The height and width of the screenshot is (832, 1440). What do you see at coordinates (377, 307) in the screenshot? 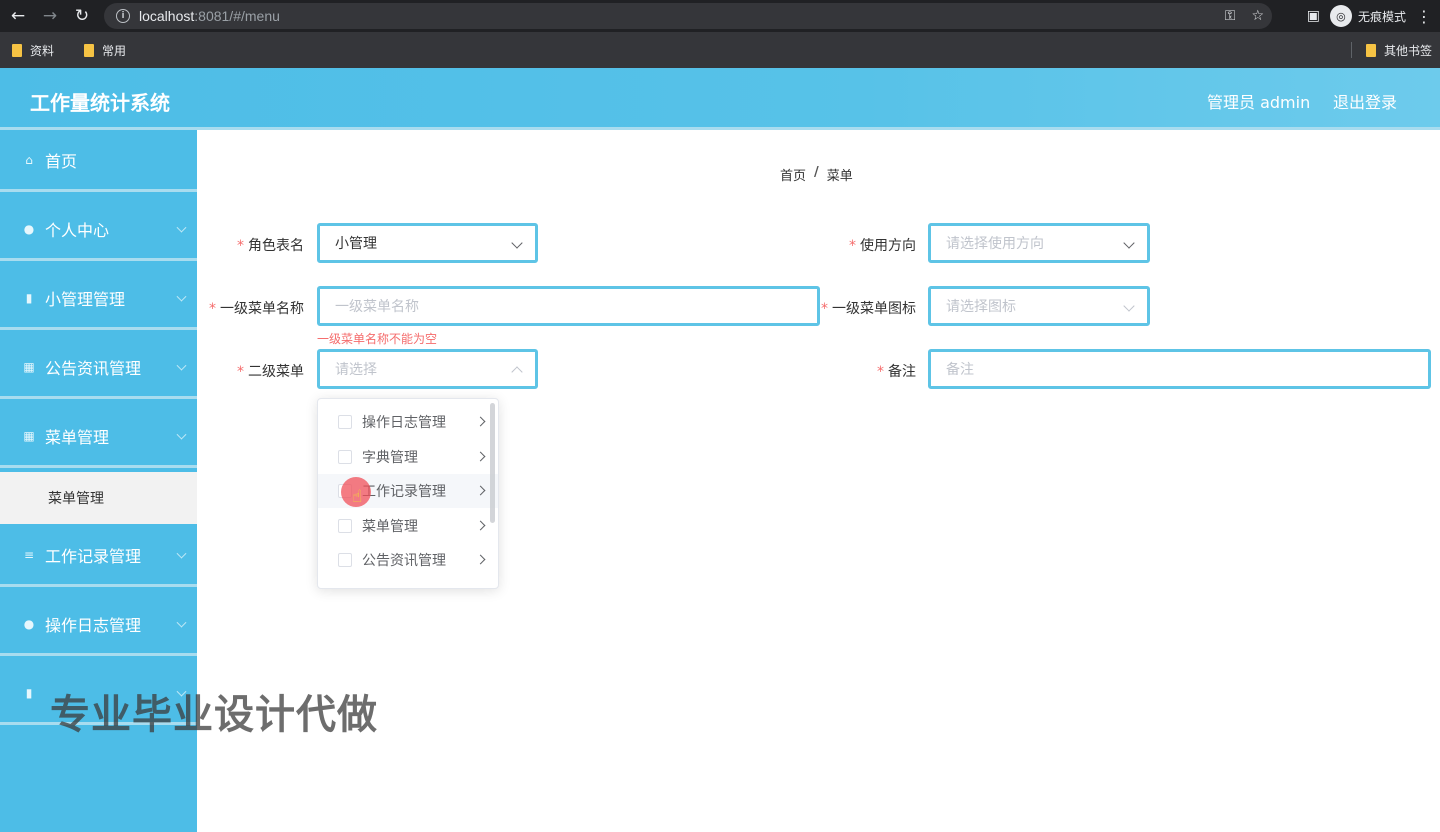
I see `menu1-name-placeholder: 一级菜单名称` at bounding box center [377, 307].